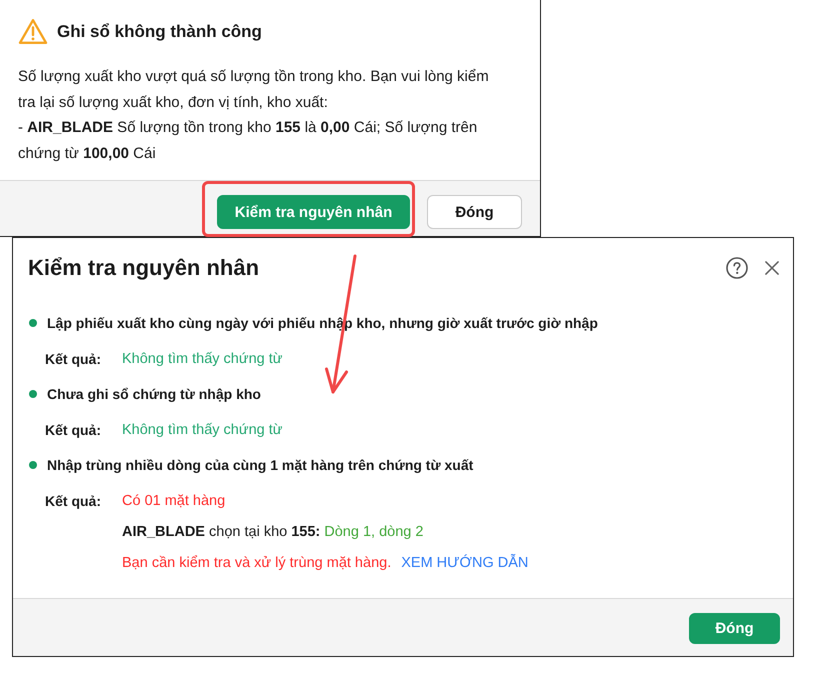 The image size is (822, 681). Describe the element at coordinates (374, 532) in the screenshot. I see `line-numbers: Dòng 1, dòng 2` at that location.